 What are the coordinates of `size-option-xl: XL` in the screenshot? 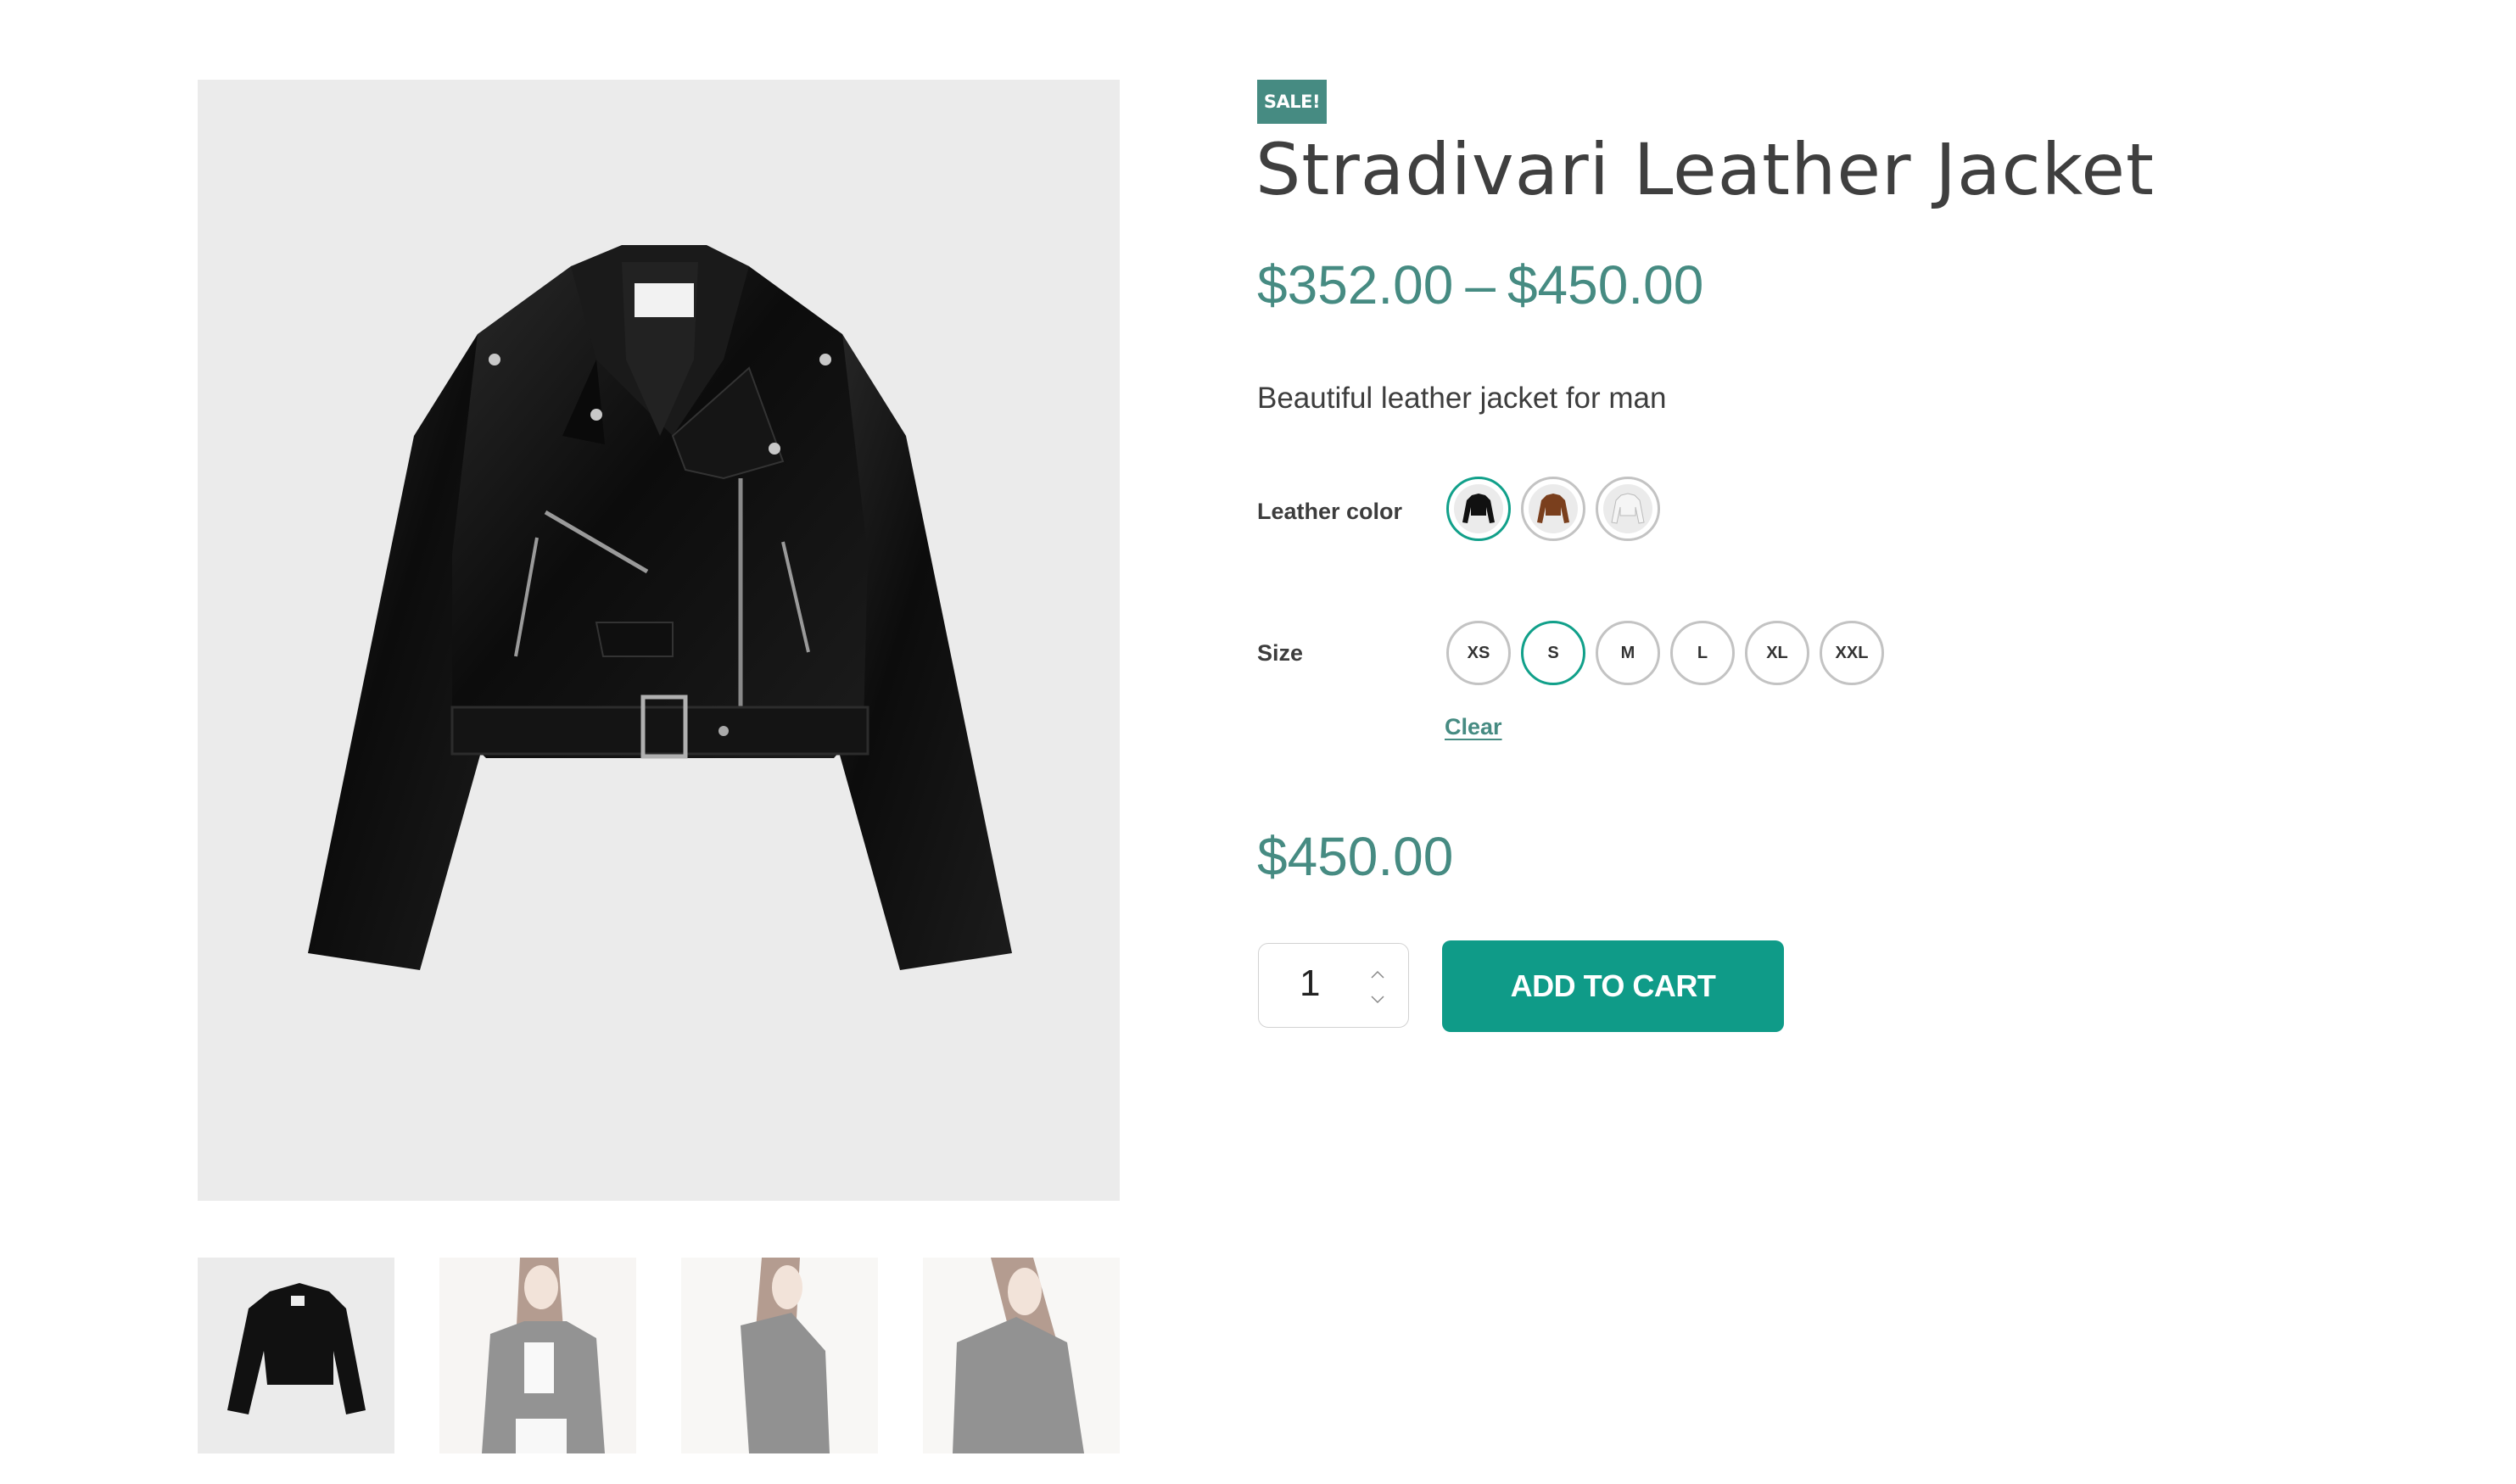 It's located at (1777, 653).